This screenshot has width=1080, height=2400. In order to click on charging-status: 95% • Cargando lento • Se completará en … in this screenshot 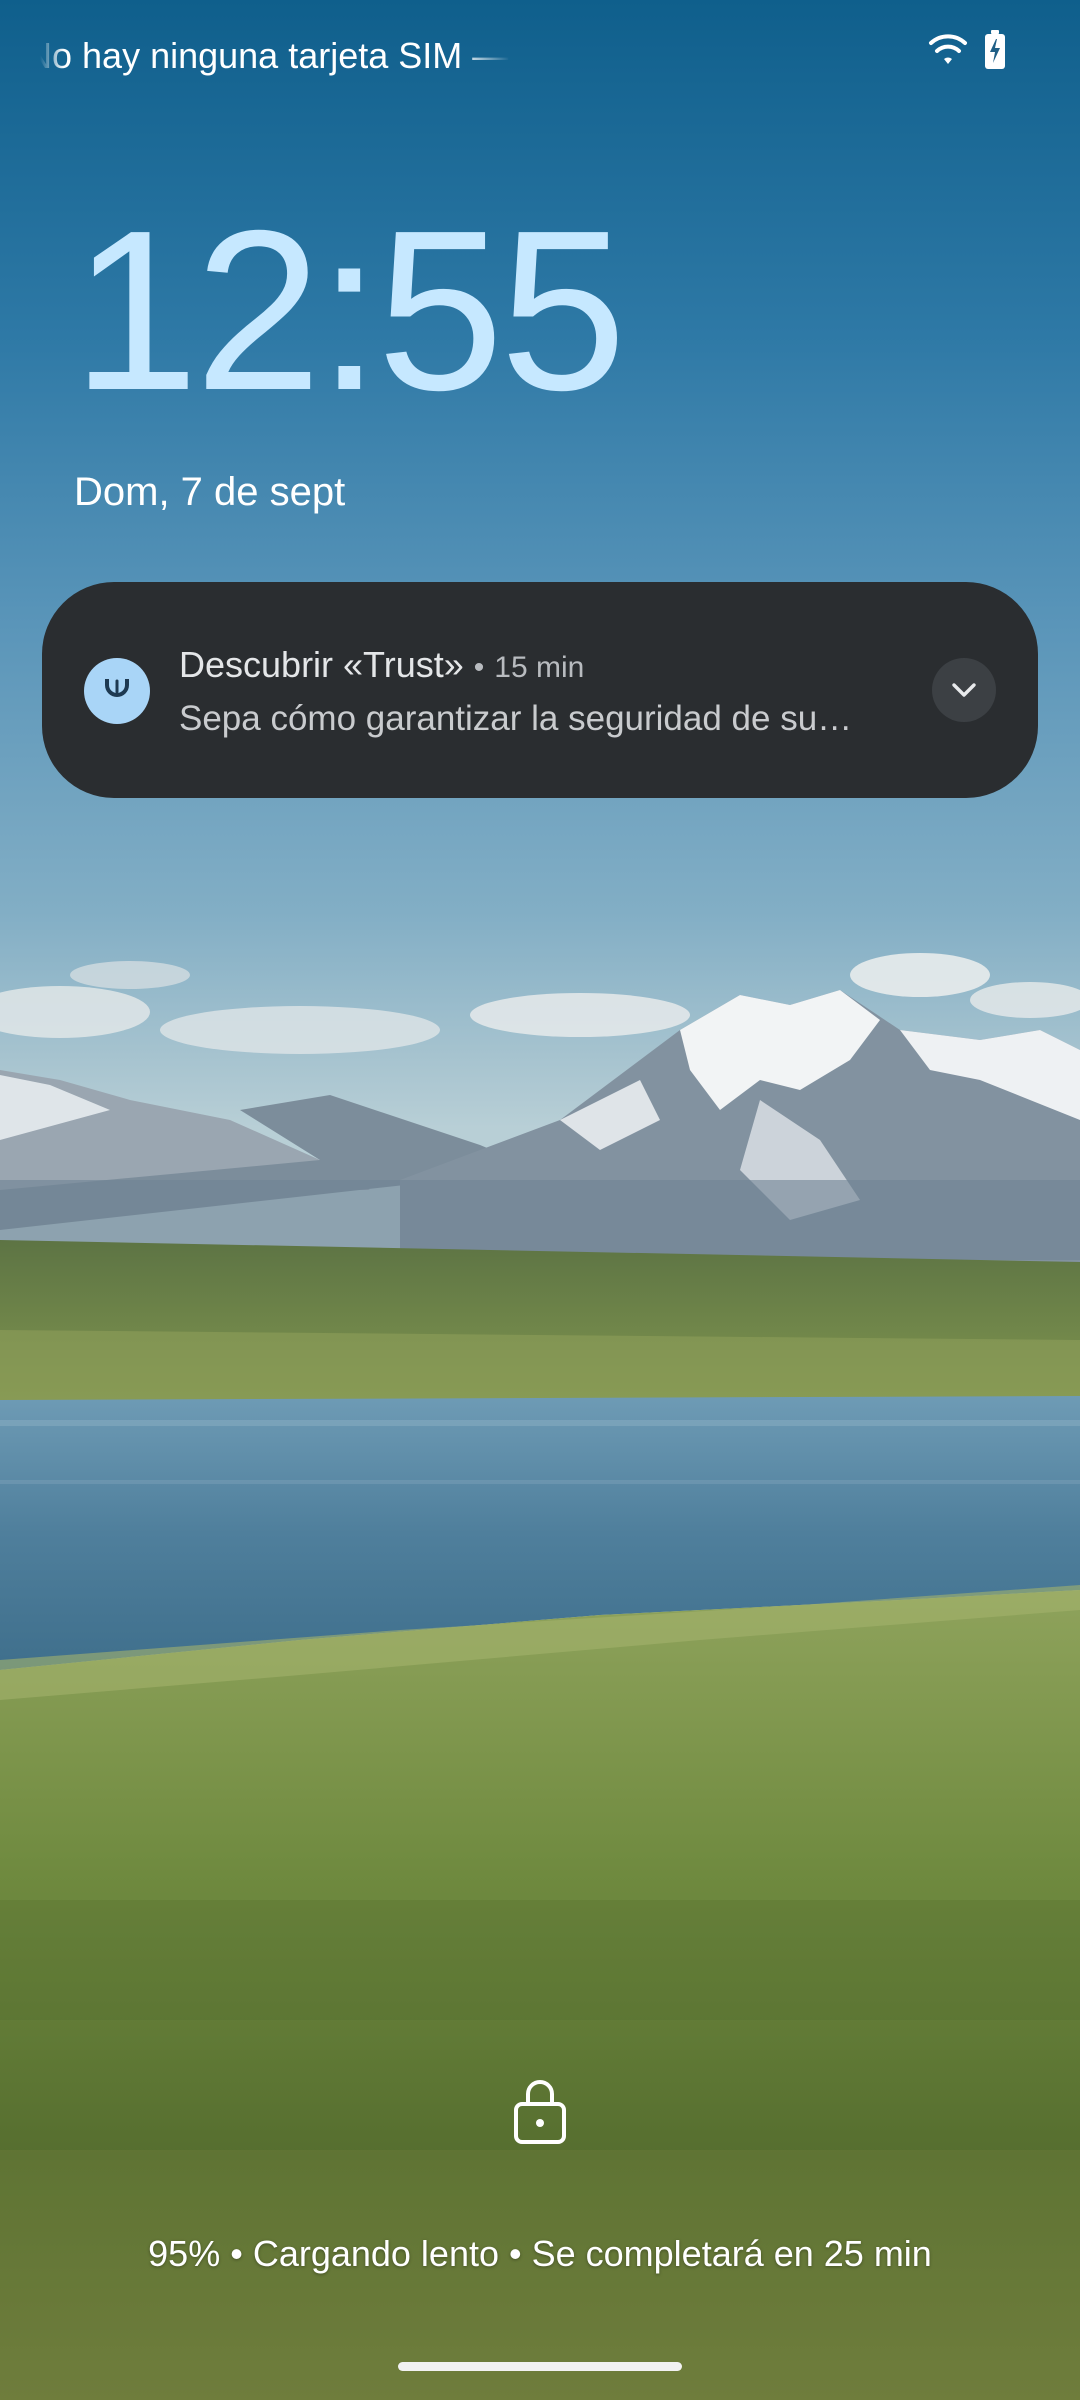, I will do `click(540, 2253)`.